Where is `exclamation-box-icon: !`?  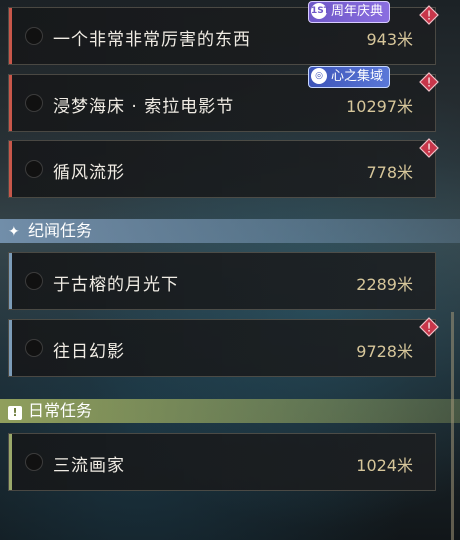 exclamation-box-icon: ! is located at coordinates (18, 412).